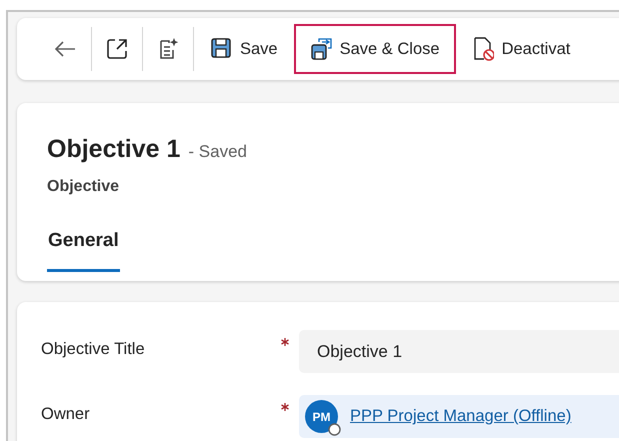 The width and height of the screenshot is (619, 441). What do you see at coordinates (66, 414) in the screenshot?
I see `field-label: Owner` at bounding box center [66, 414].